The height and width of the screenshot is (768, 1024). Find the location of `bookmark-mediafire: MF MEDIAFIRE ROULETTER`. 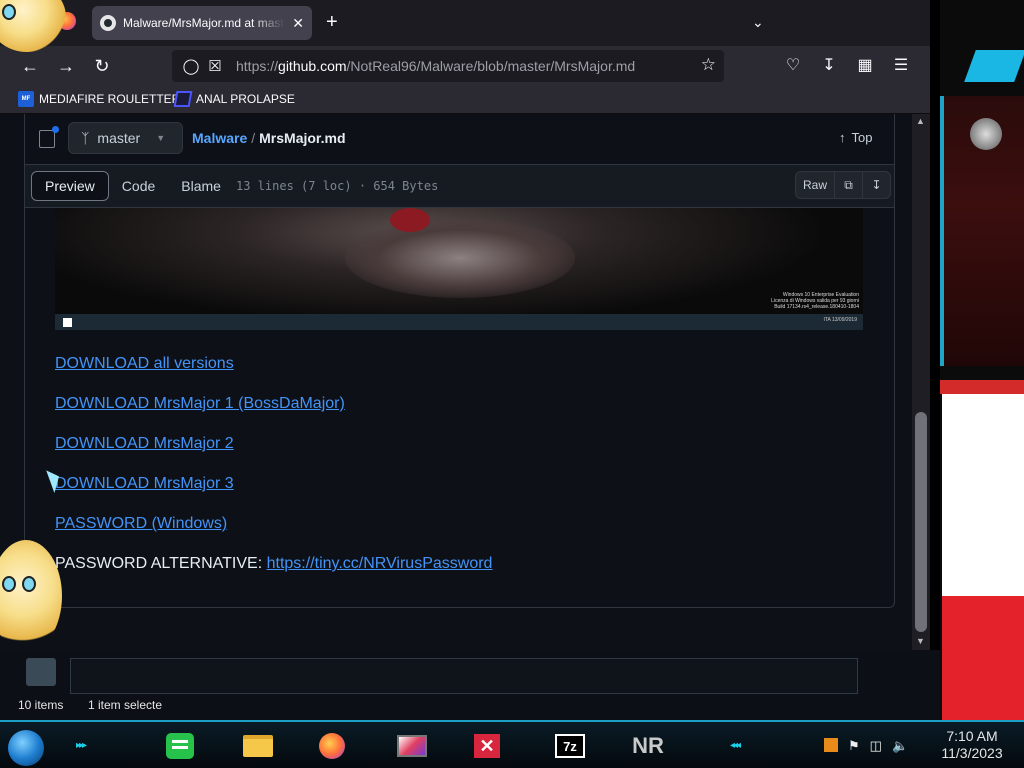

bookmark-mediafire: MF MEDIAFIRE ROULETTER is located at coordinates (99, 99).